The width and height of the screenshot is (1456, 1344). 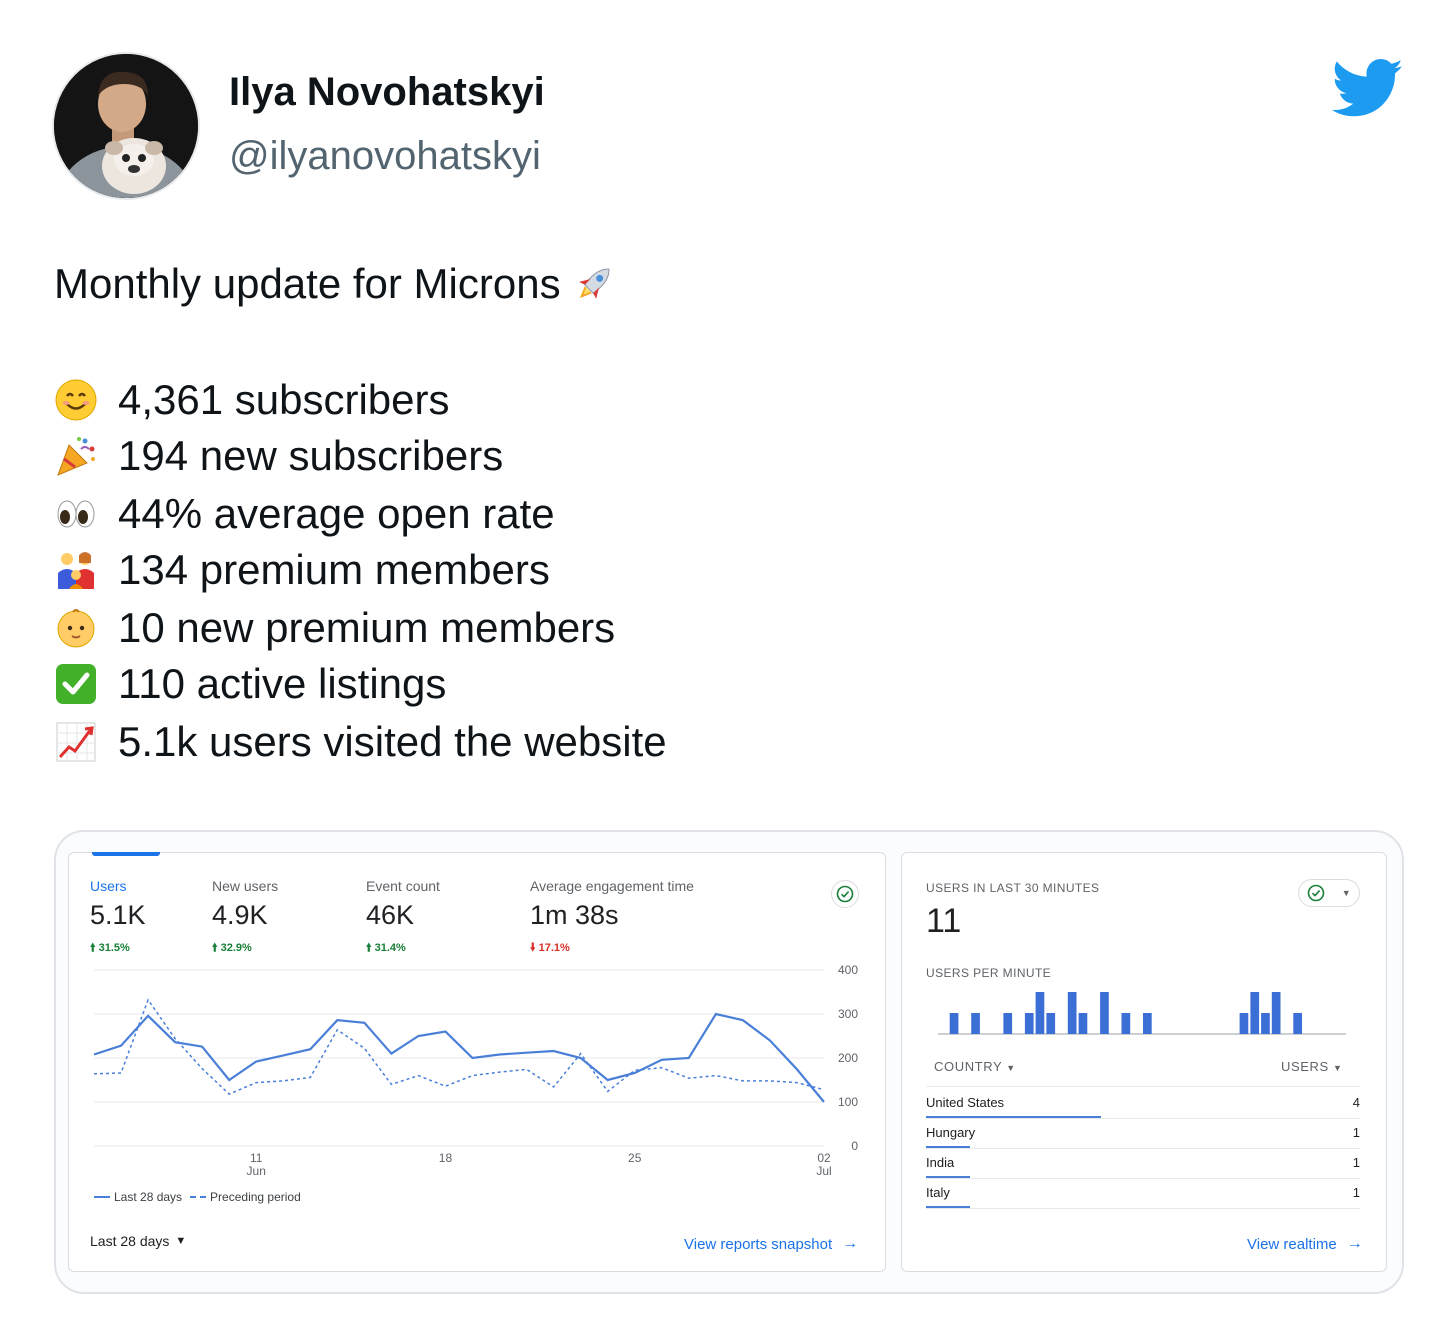 What do you see at coordinates (76, 628) in the screenshot?
I see `baby-emoji-icon` at bounding box center [76, 628].